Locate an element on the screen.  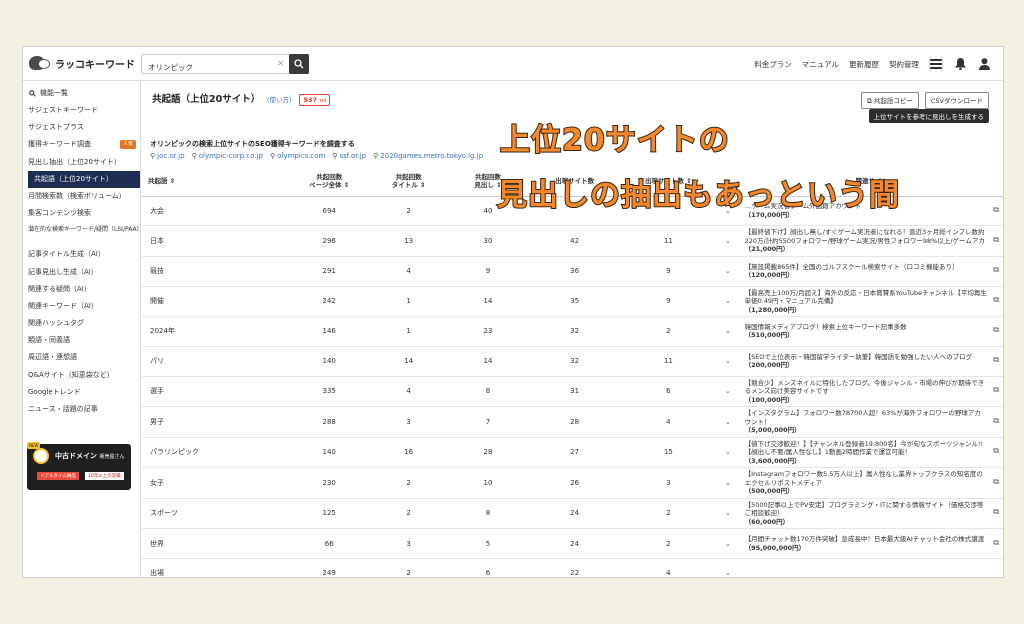
cell-related-site is located at coordinates (871, 567).